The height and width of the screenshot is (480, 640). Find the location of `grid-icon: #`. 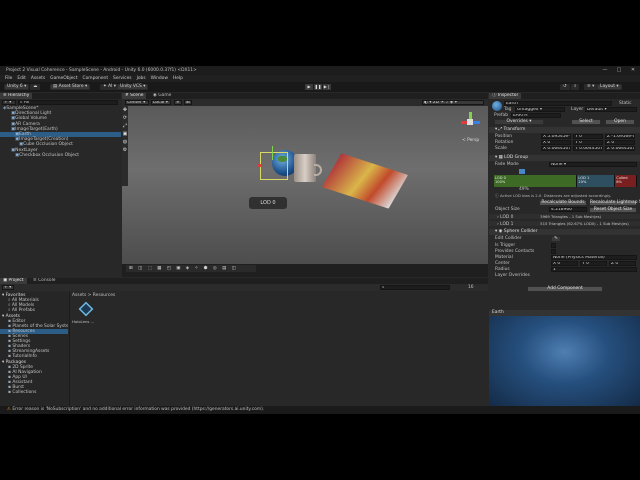

grid-icon: # is located at coordinates (178, 102).